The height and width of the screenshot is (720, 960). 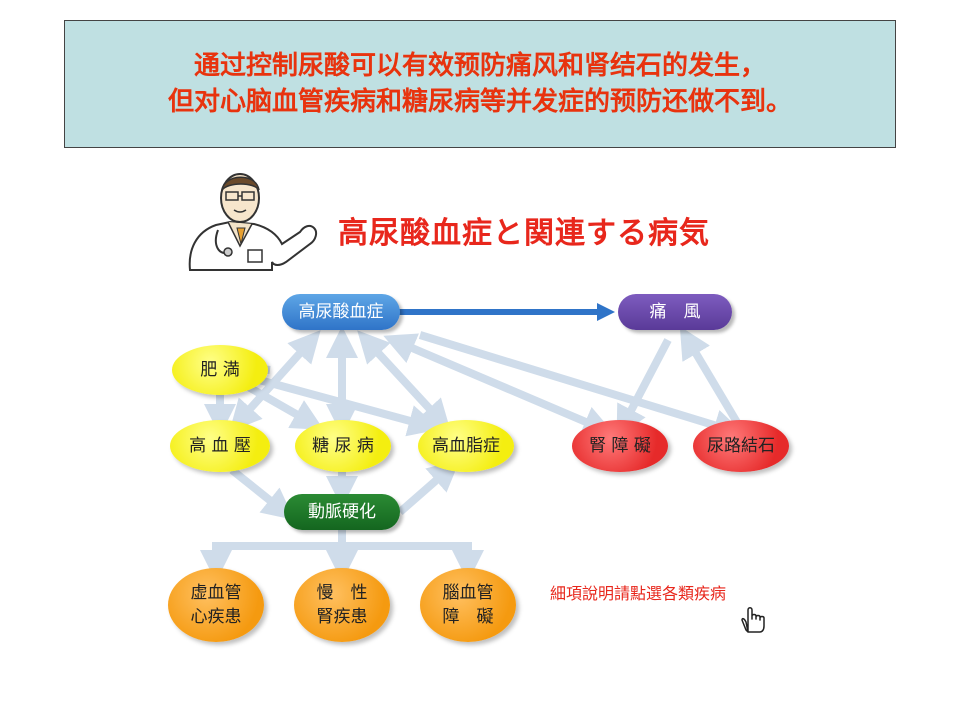 What do you see at coordinates (216, 605) in the screenshot?
I see `node-ischemic-heart: 虚血管 心疾患` at bounding box center [216, 605].